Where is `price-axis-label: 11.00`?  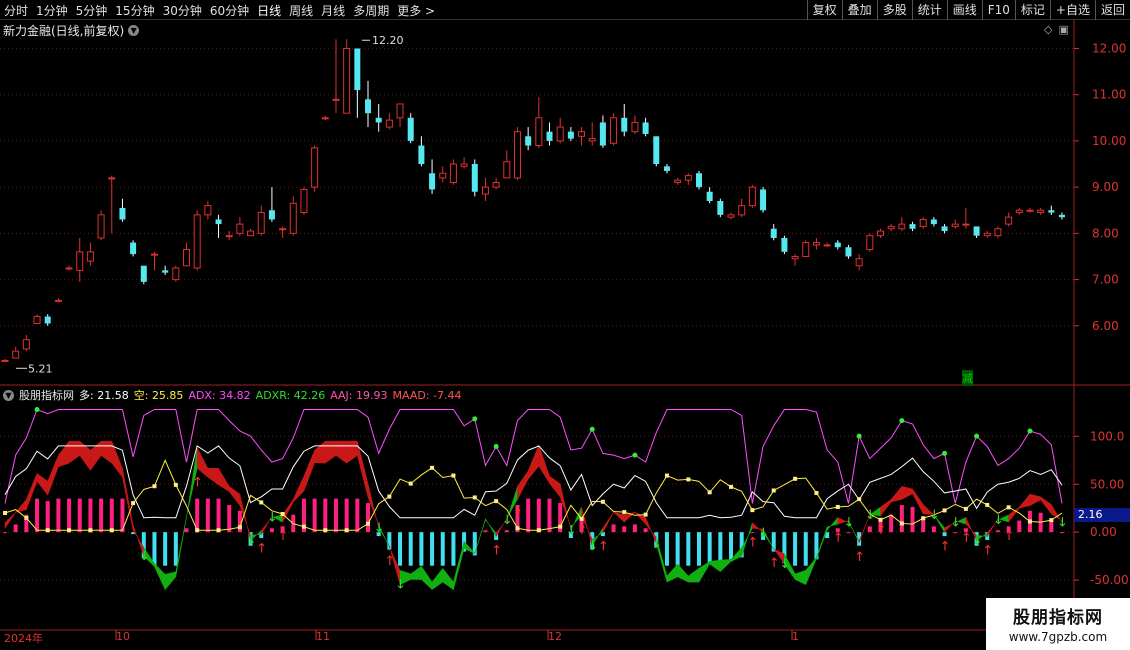 price-axis-label: 11.00 is located at coordinates (1109, 95).